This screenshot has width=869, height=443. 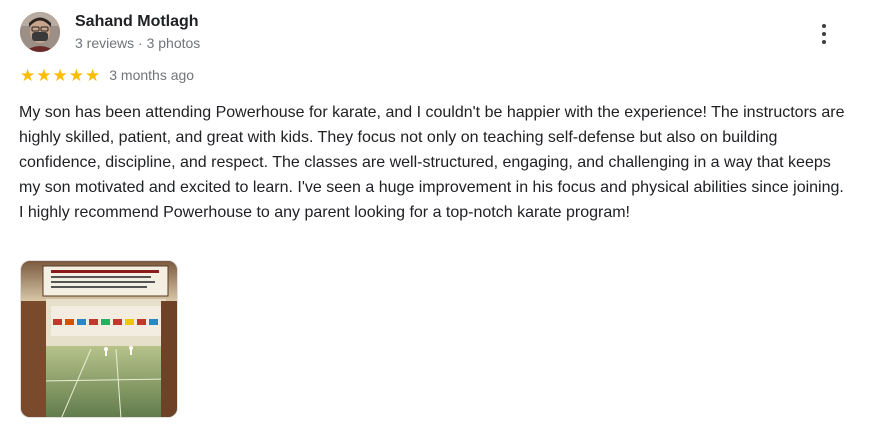 I want to click on profile-photo-icon, so click(x=40, y=32).